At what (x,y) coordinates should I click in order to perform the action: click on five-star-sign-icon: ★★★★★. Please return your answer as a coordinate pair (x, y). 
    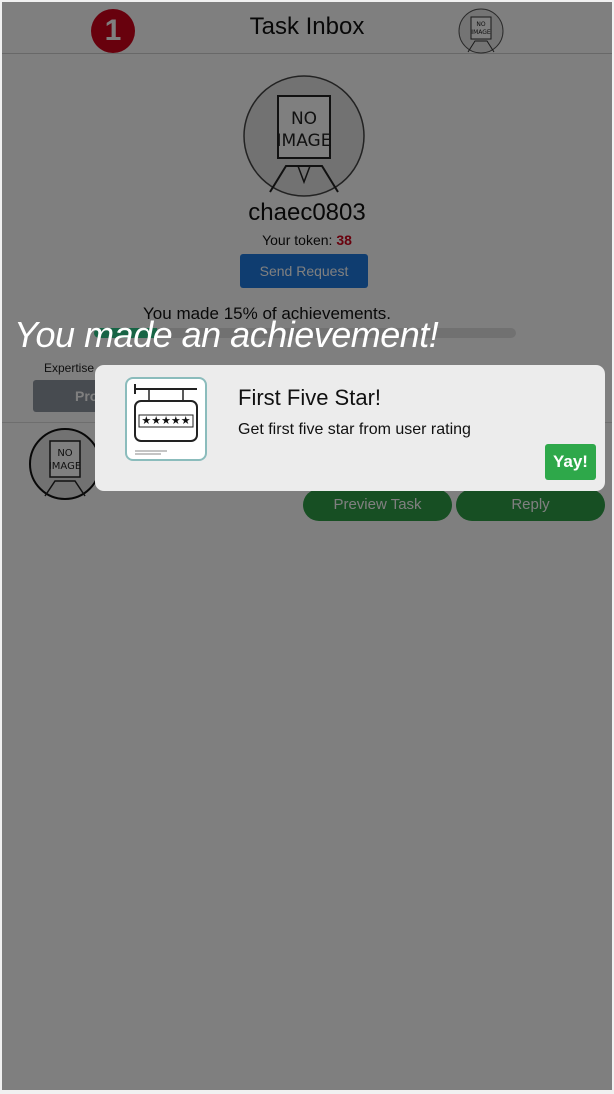
    Looking at the image, I should click on (166, 419).